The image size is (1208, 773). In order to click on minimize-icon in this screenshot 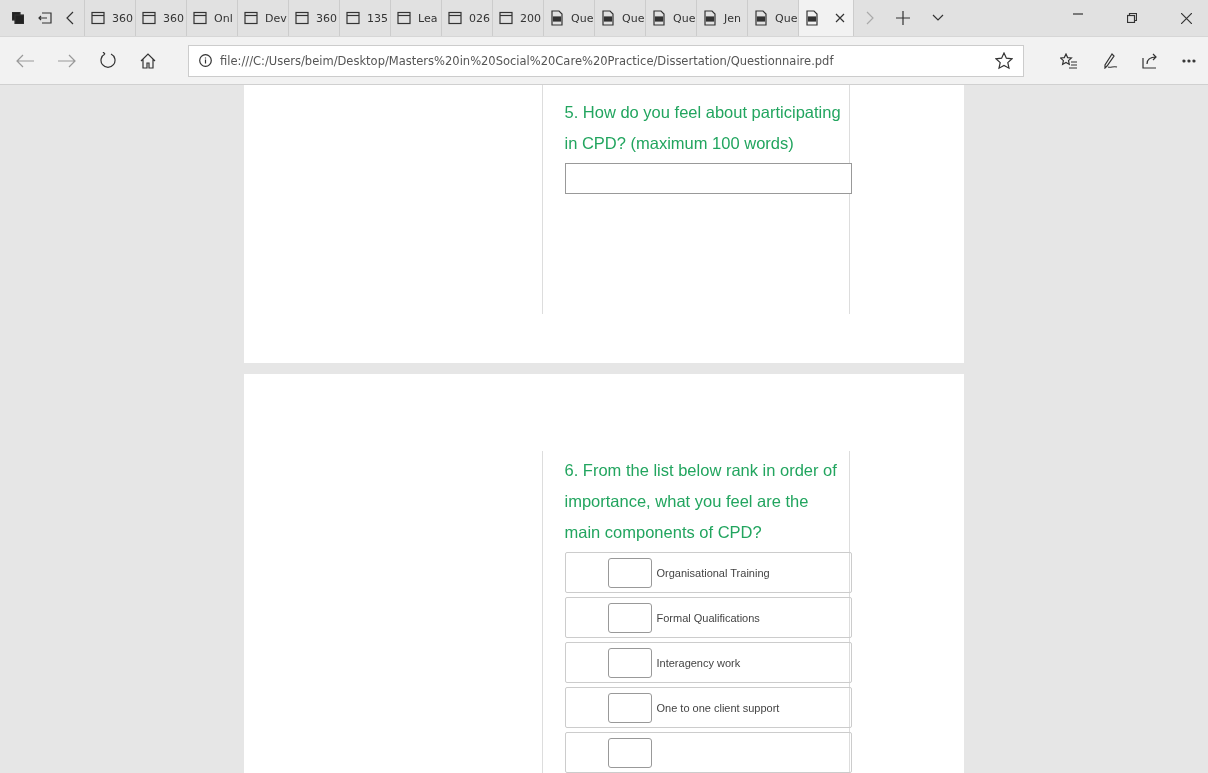, I will do `click(1078, 13)`.